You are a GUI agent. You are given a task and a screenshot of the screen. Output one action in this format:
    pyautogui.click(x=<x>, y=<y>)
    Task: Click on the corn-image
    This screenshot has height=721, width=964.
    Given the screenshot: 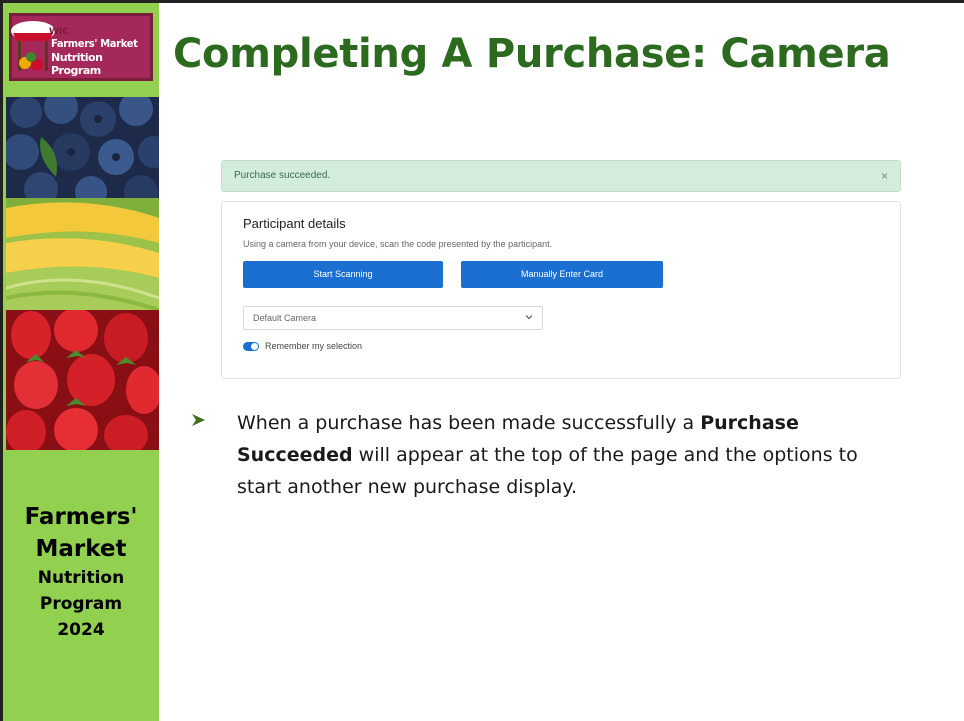 What is the action you would take?
    pyautogui.click(x=82, y=254)
    